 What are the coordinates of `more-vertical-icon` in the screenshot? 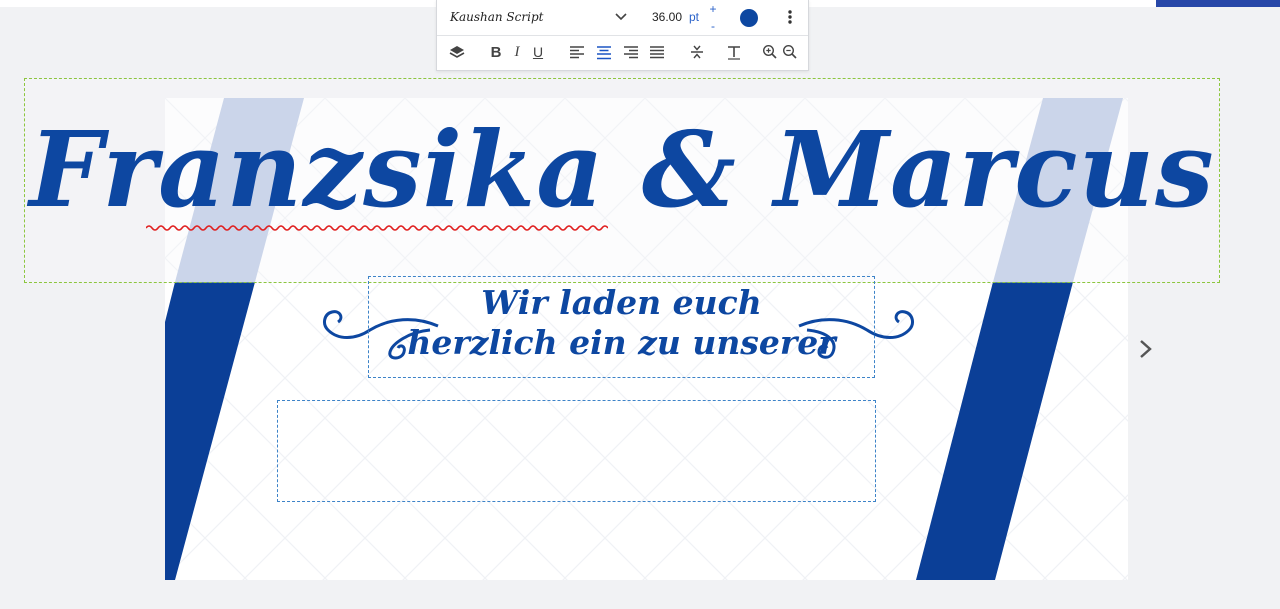 It's located at (790, 17).